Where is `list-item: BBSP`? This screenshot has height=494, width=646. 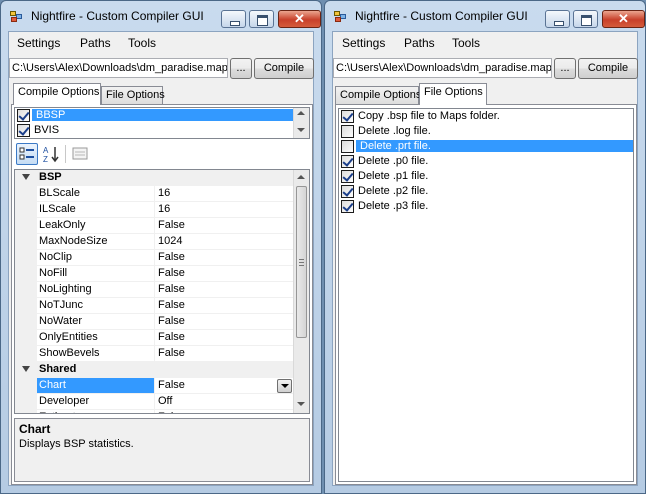 list-item: BBSP is located at coordinates (162, 115).